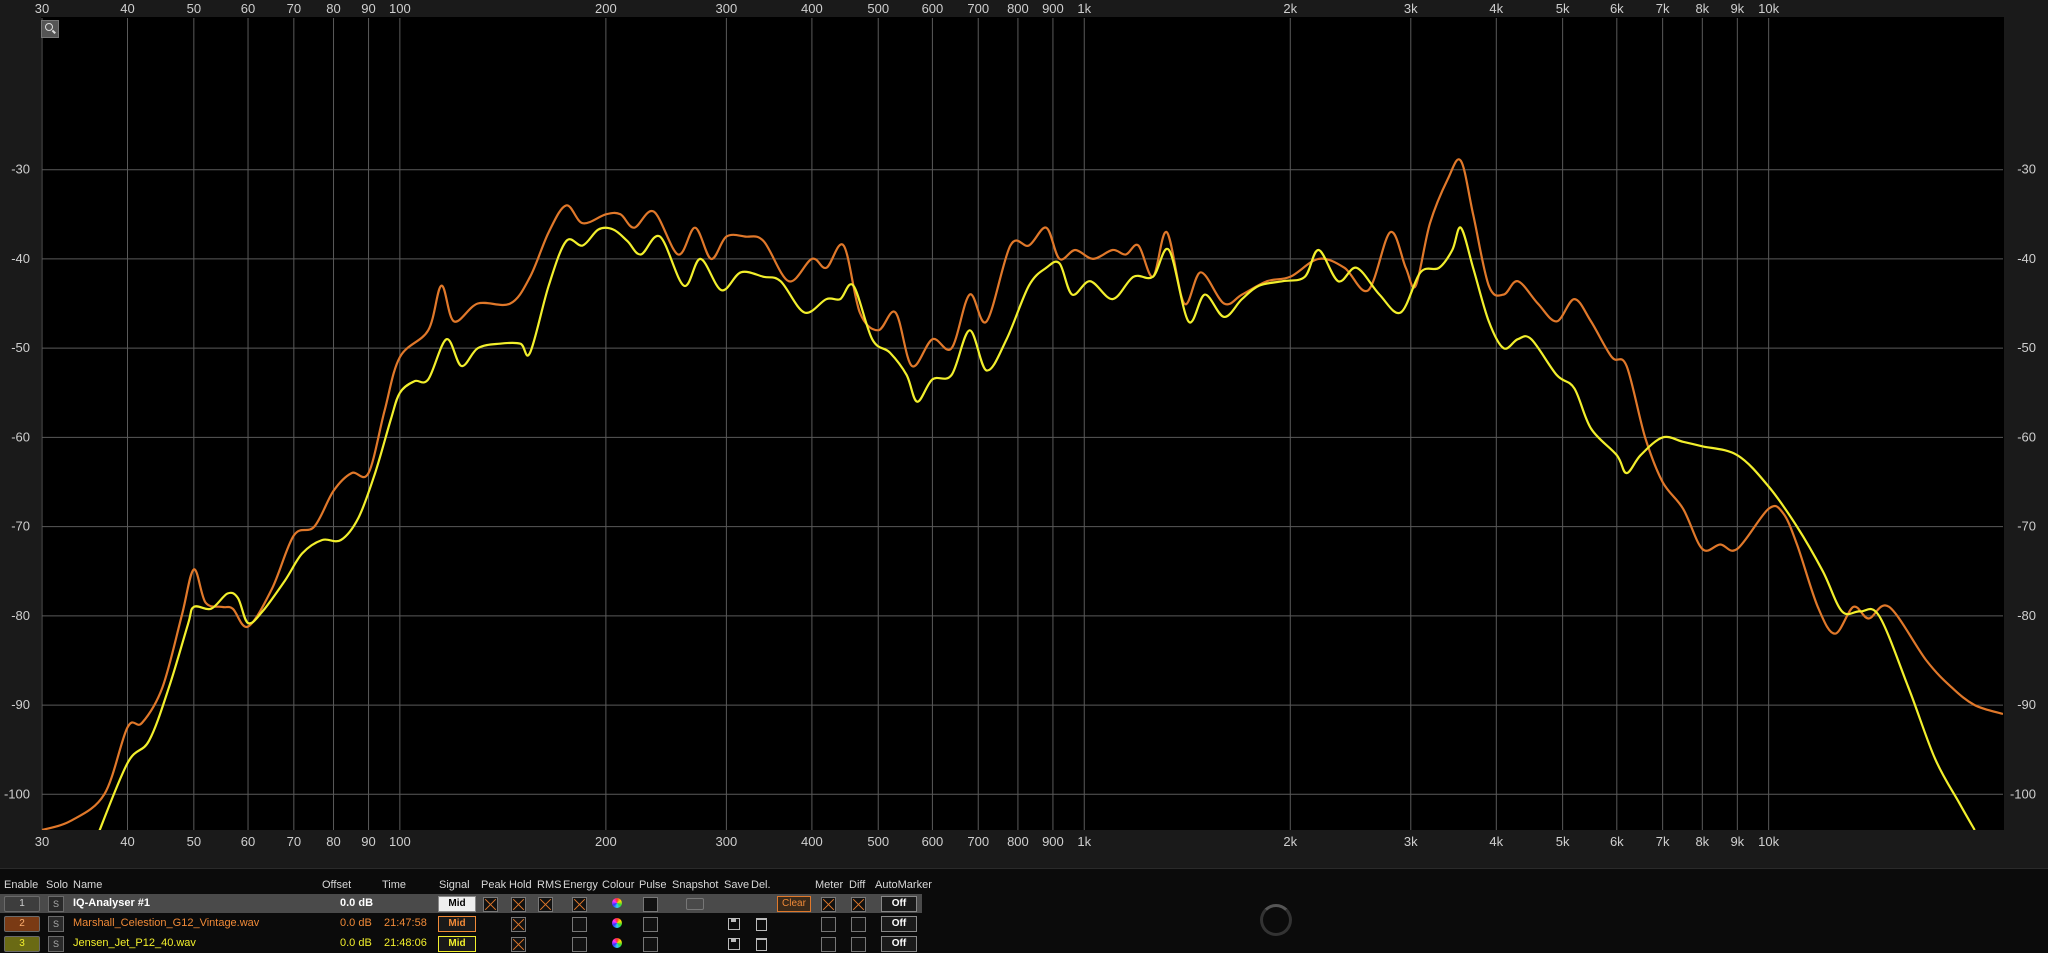  I want to click on track-row-analyser: 1 S IQ-Analyser #1 0.0 dB Mid Clear Off, so click(461, 903).